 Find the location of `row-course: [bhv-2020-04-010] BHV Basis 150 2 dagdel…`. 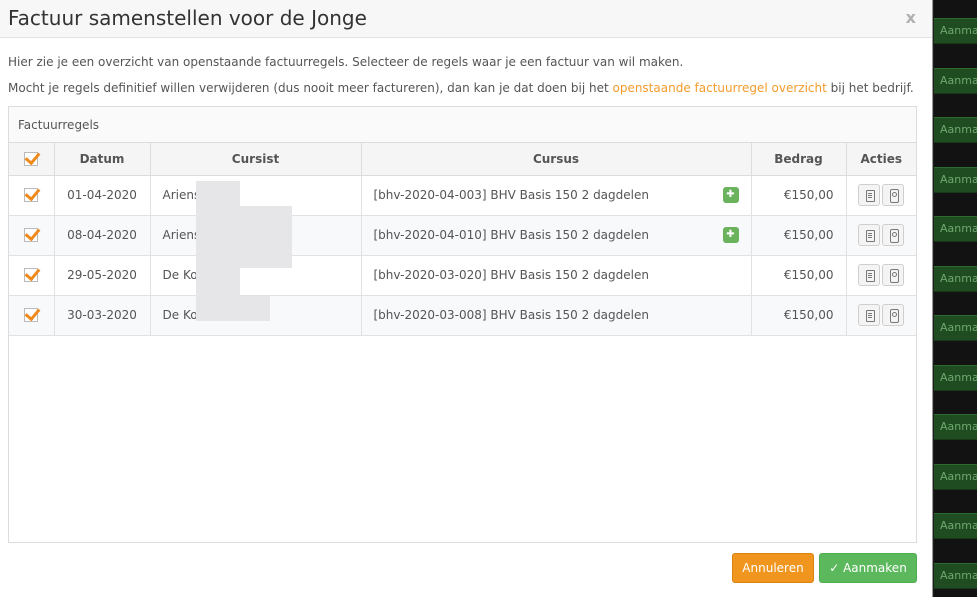

row-course: [bhv-2020-04-010] BHV Basis 150 2 dagdel… is located at coordinates (511, 235).